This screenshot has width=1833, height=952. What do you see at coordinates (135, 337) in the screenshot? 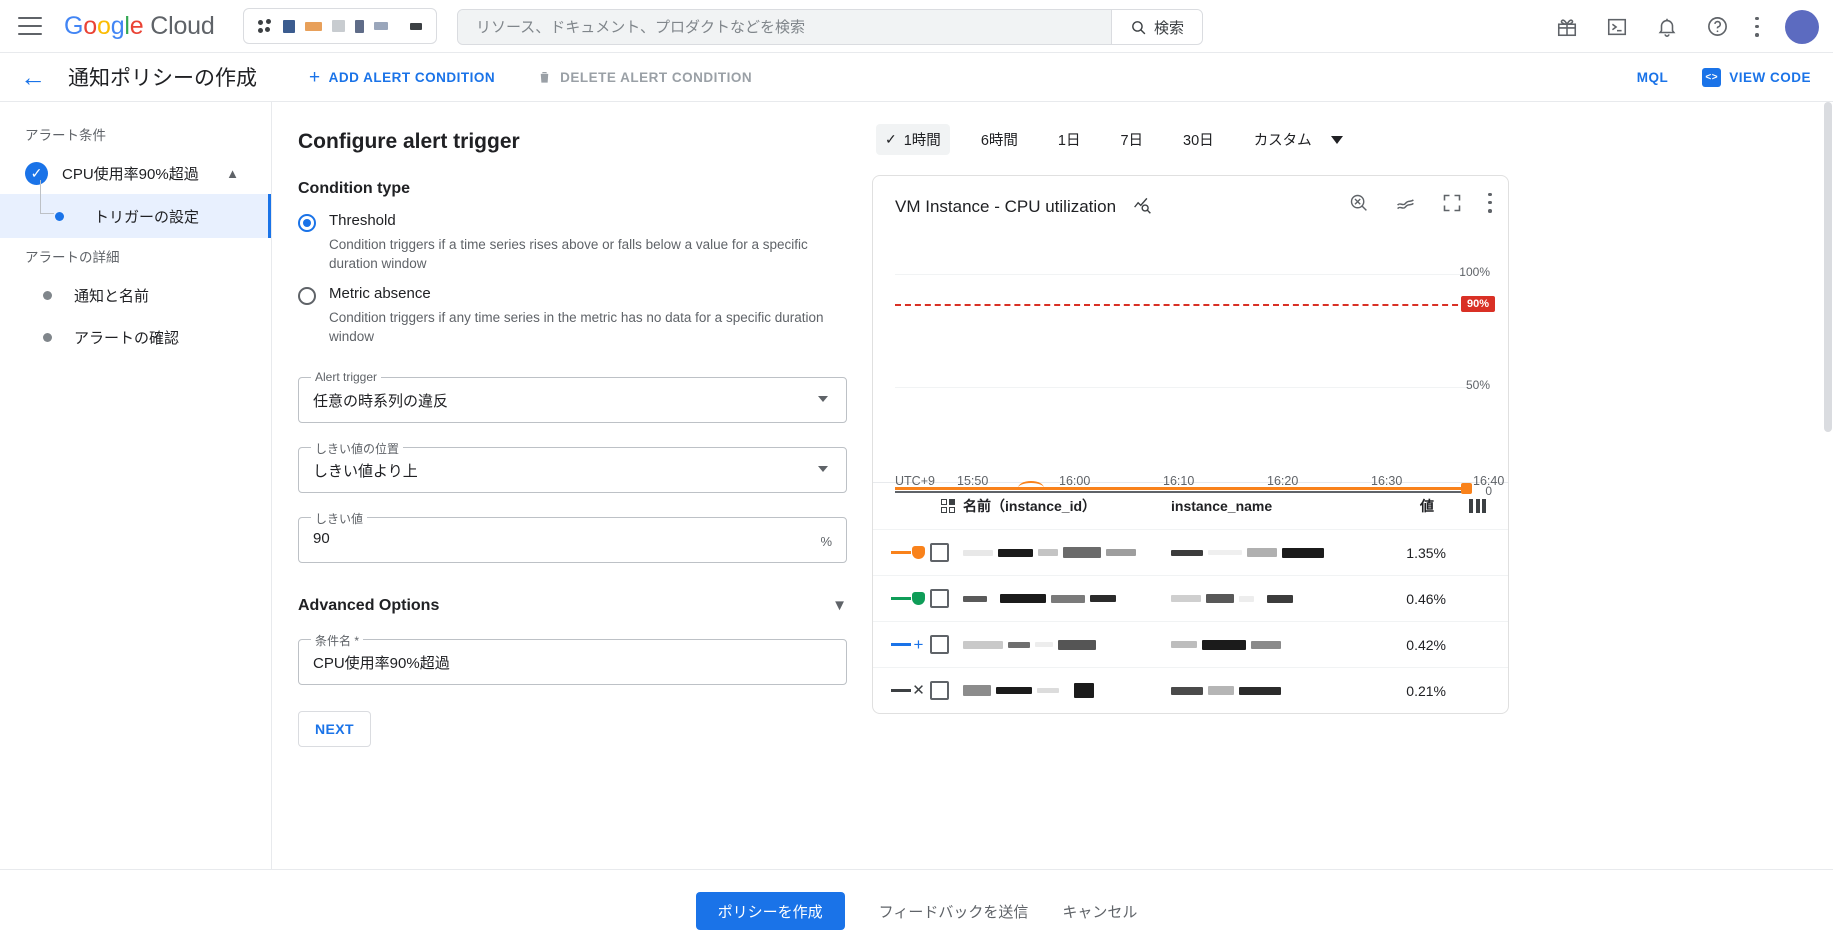
I see `sidebar-item-alert-review: アラートの確認` at bounding box center [135, 337].